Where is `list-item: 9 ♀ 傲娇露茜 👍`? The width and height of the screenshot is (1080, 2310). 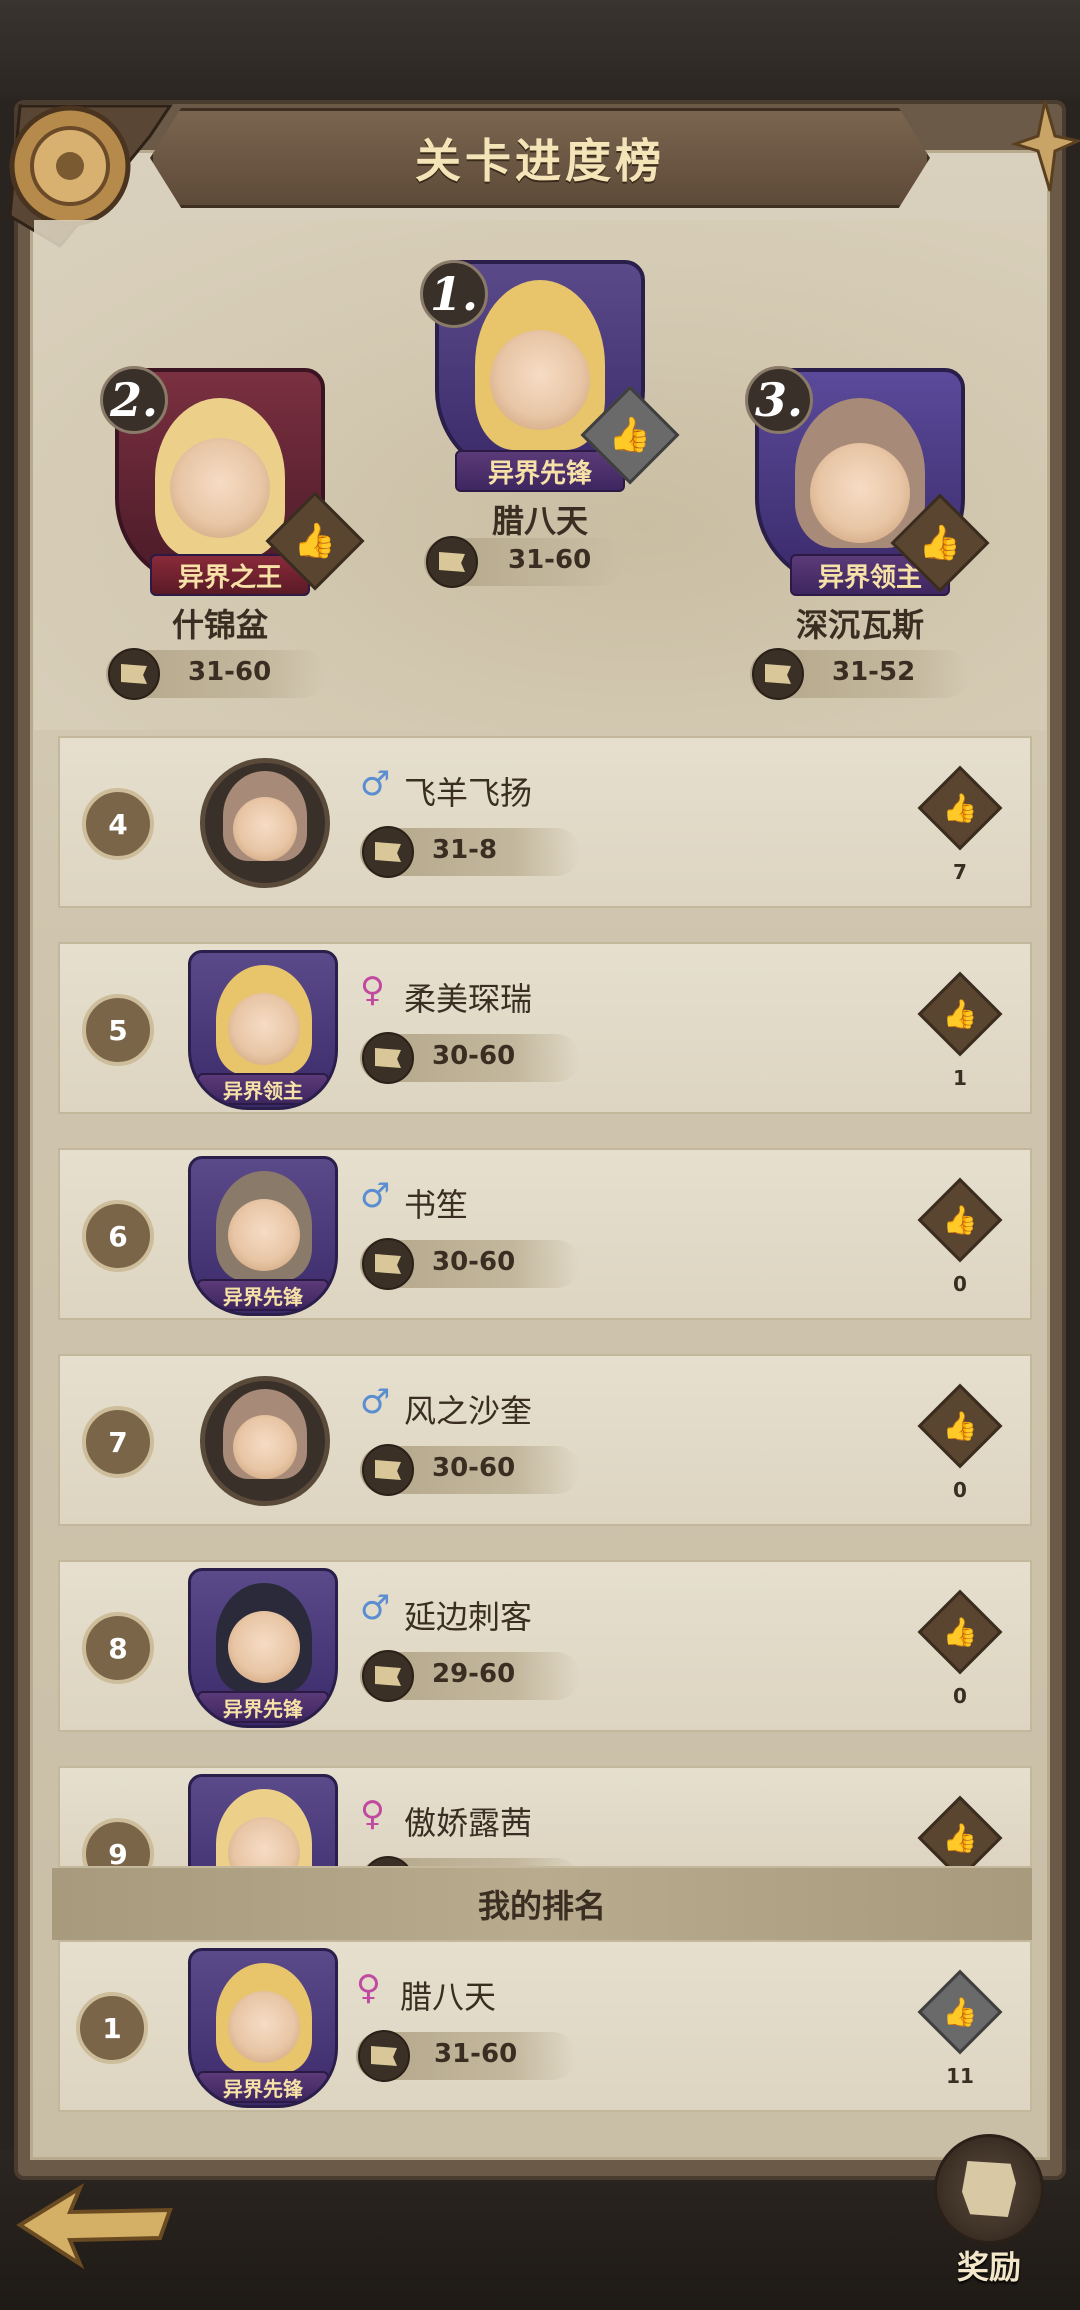 list-item: 9 ♀ 傲娇露茜 👍 is located at coordinates (545, 1817).